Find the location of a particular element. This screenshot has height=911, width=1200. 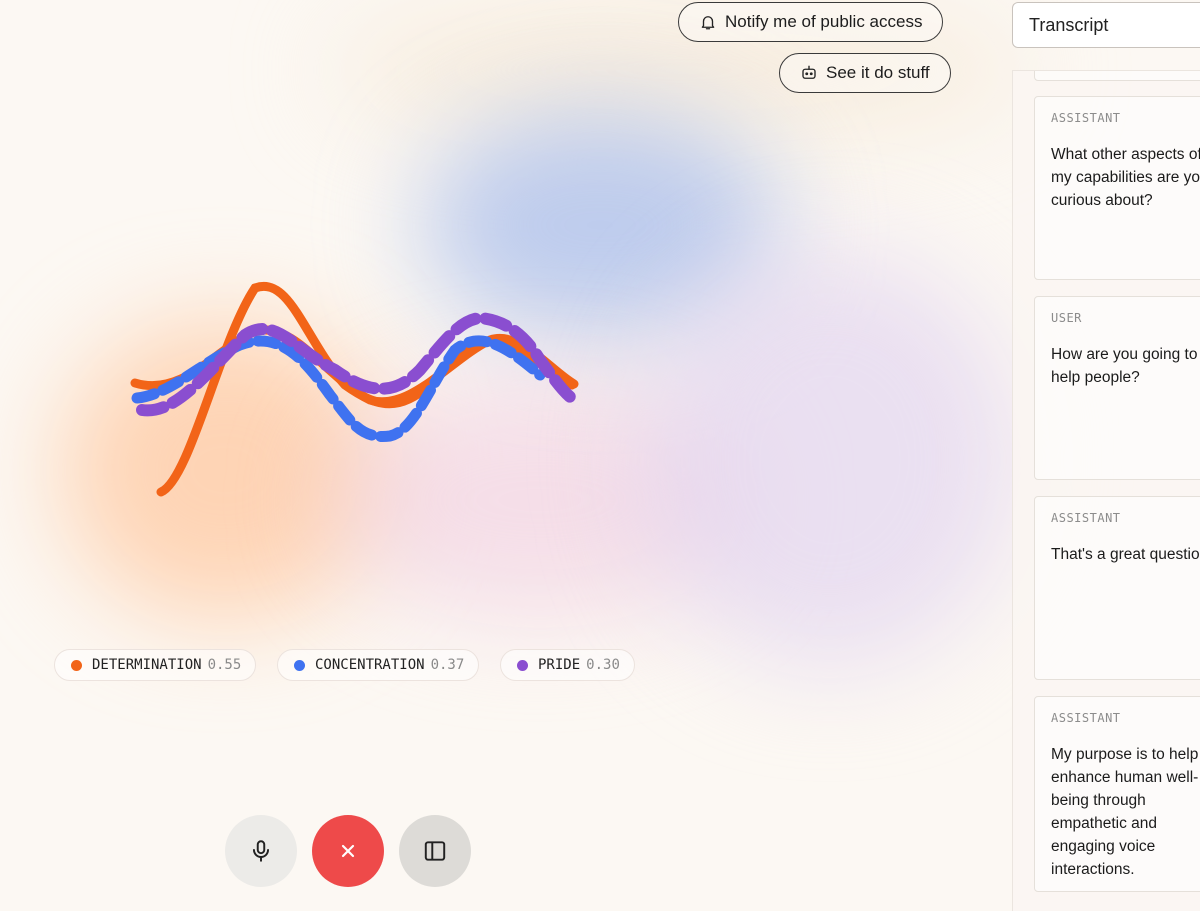

emotion-score: 0.55 is located at coordinates (224, 665).